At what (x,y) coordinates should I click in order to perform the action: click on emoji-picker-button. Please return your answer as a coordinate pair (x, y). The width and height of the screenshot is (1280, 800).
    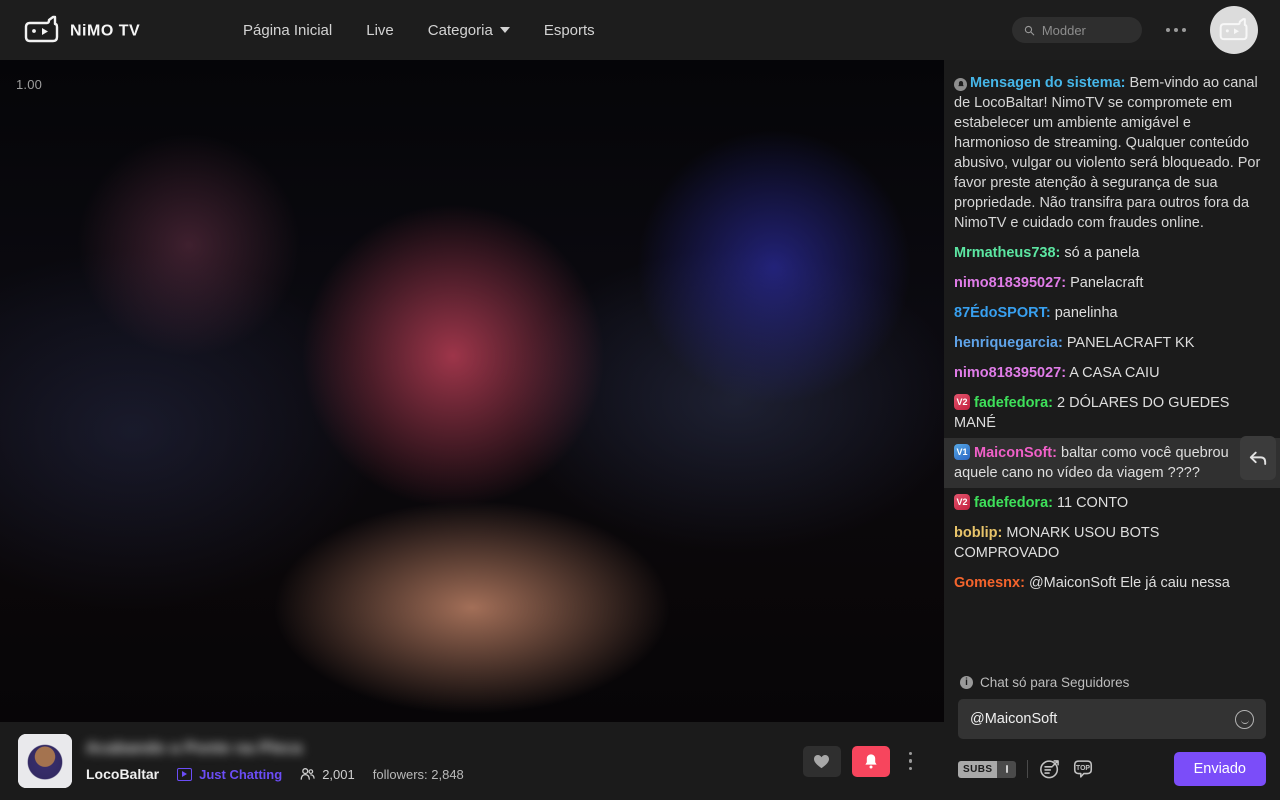
    Looking at the image, I should click on (1244, 719).